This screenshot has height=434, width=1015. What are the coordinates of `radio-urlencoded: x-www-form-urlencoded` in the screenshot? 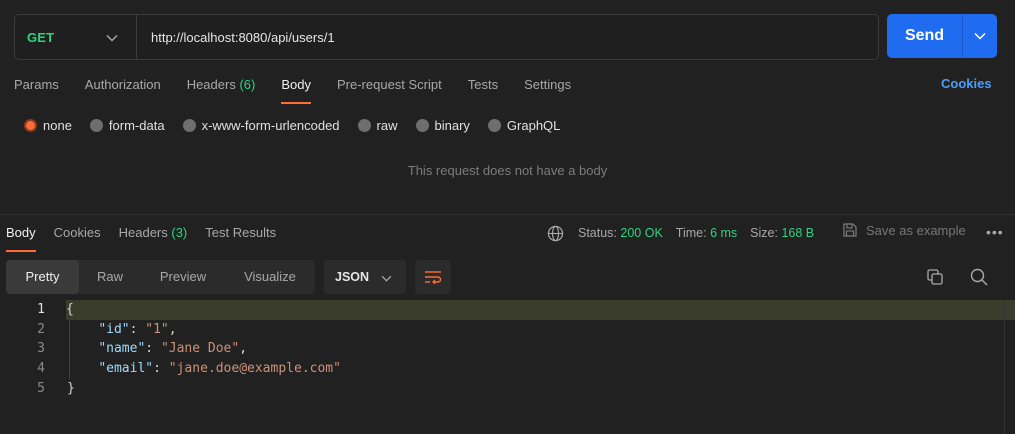 It's located at (261, 125).